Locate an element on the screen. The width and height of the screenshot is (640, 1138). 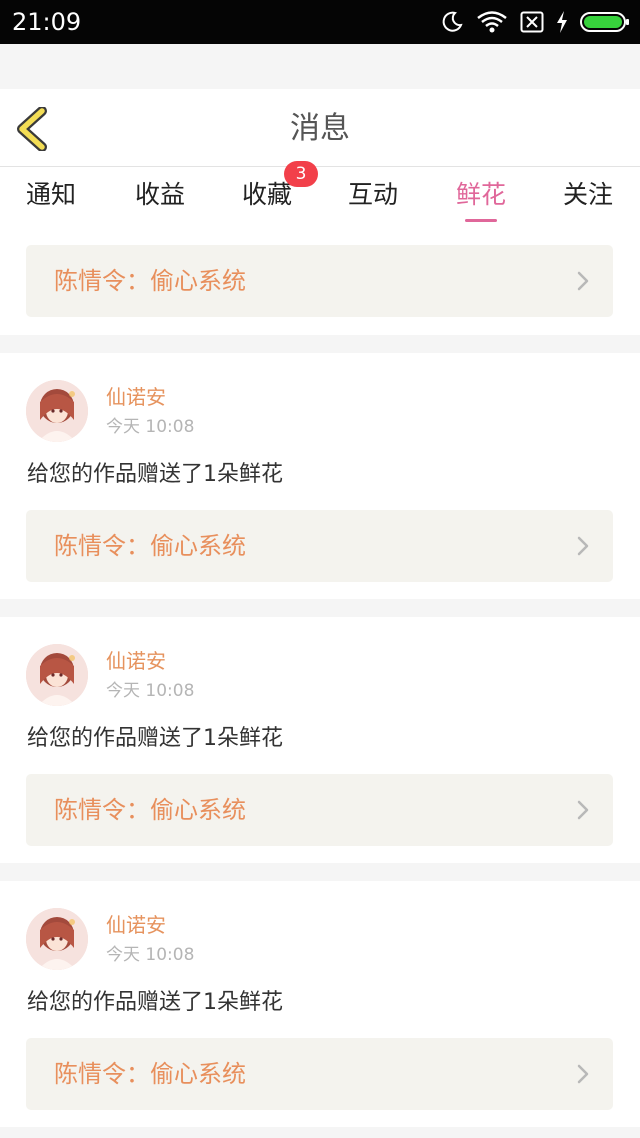
tab-favorites: 收藏 3 is located at coordinates (270, 198).